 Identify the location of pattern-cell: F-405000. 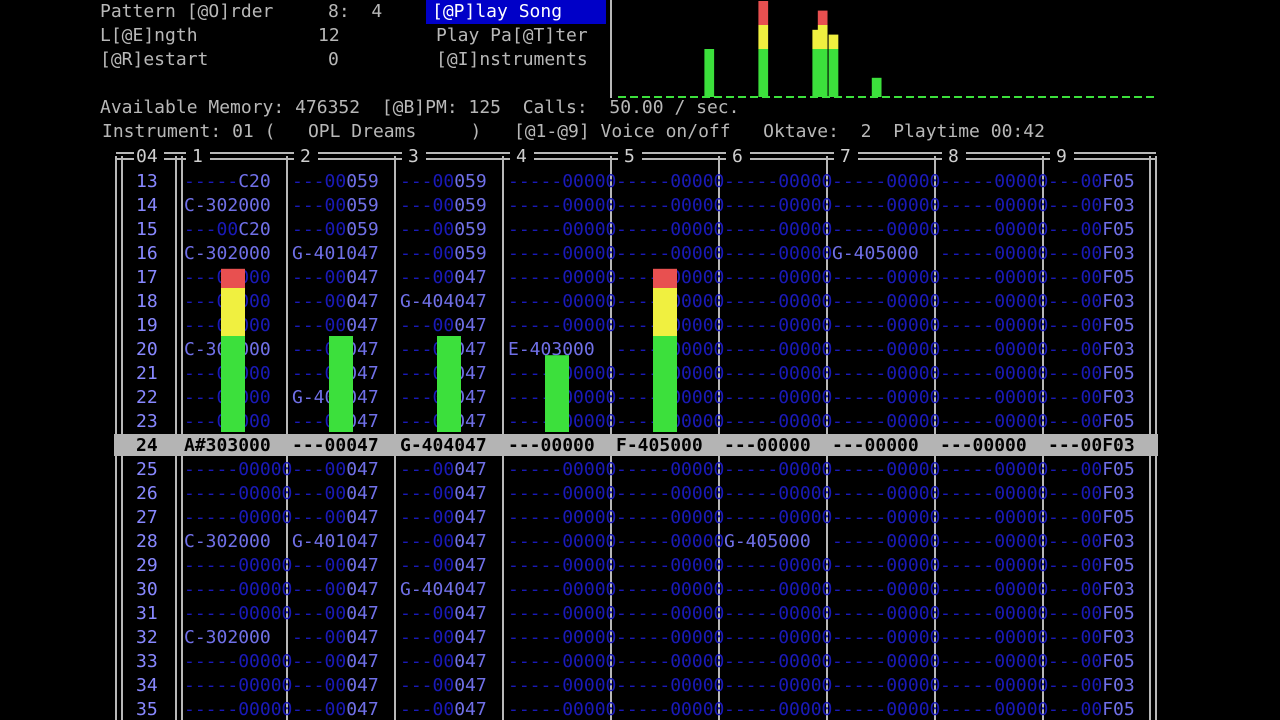
(659, 445).